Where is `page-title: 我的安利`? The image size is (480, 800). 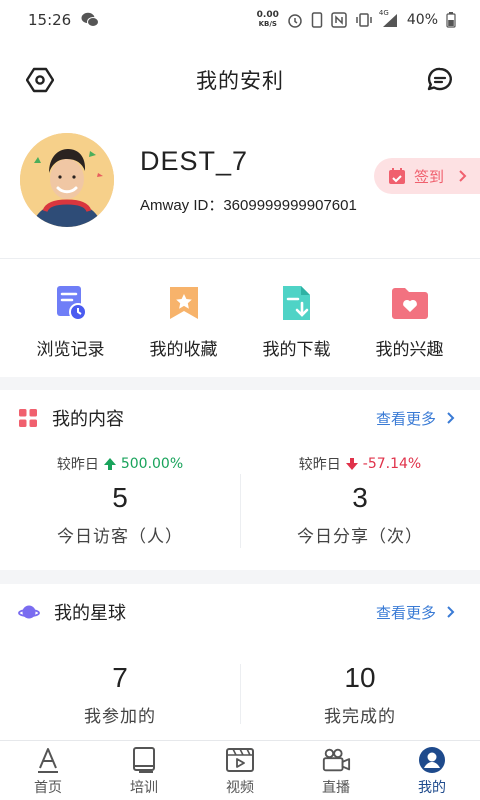 page-title: 我的安利 is located at coordinates (240, 81).